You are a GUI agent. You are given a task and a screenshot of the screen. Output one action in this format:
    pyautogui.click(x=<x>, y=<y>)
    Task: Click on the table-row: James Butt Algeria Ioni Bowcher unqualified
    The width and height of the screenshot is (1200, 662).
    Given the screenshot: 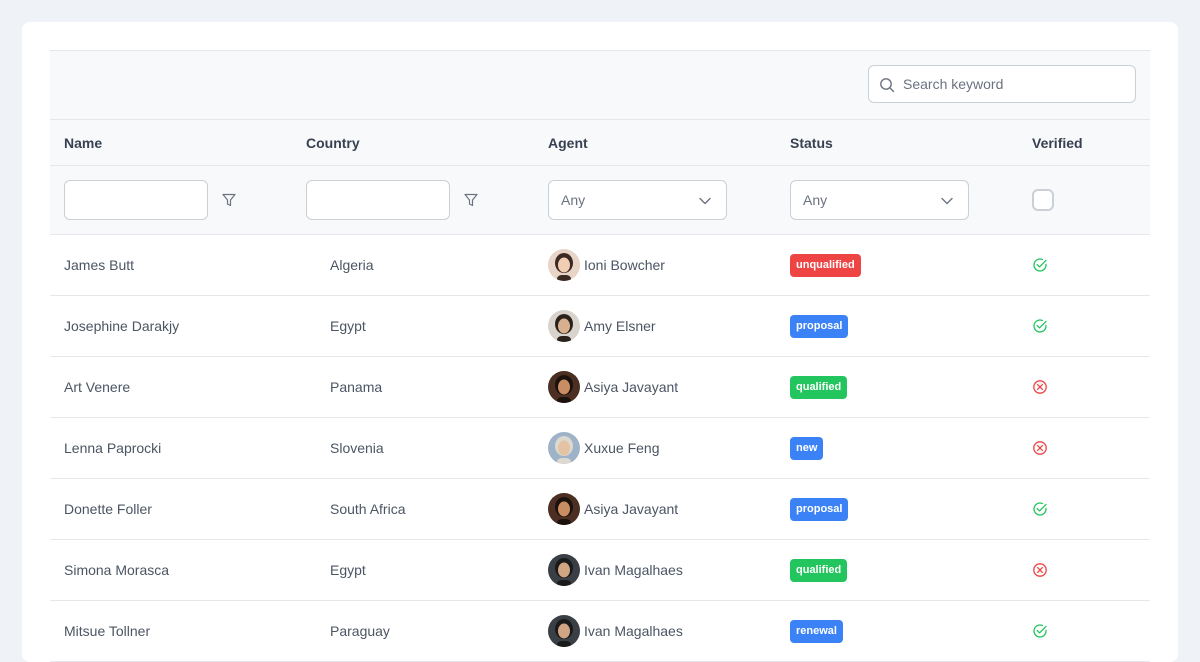 What is the action you would take?
    pyautogui.click(x=600, y=265)
    